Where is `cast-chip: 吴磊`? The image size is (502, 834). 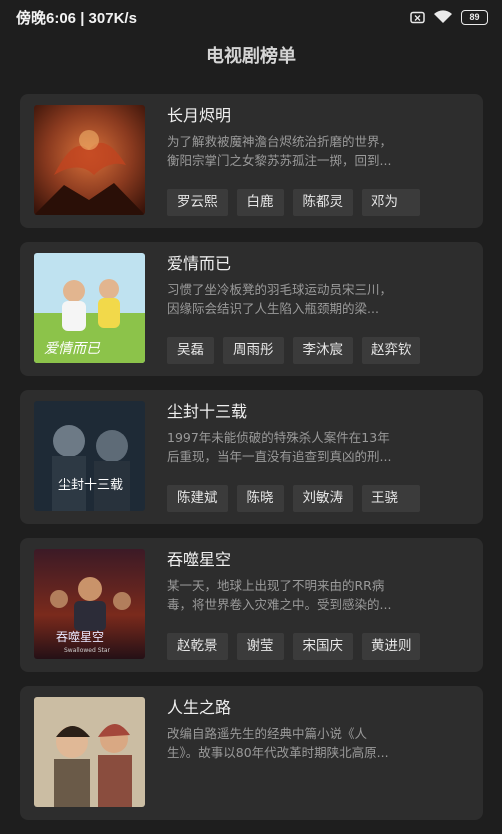
cast-chip: 吴磊 is located at coordinates (190, 350).